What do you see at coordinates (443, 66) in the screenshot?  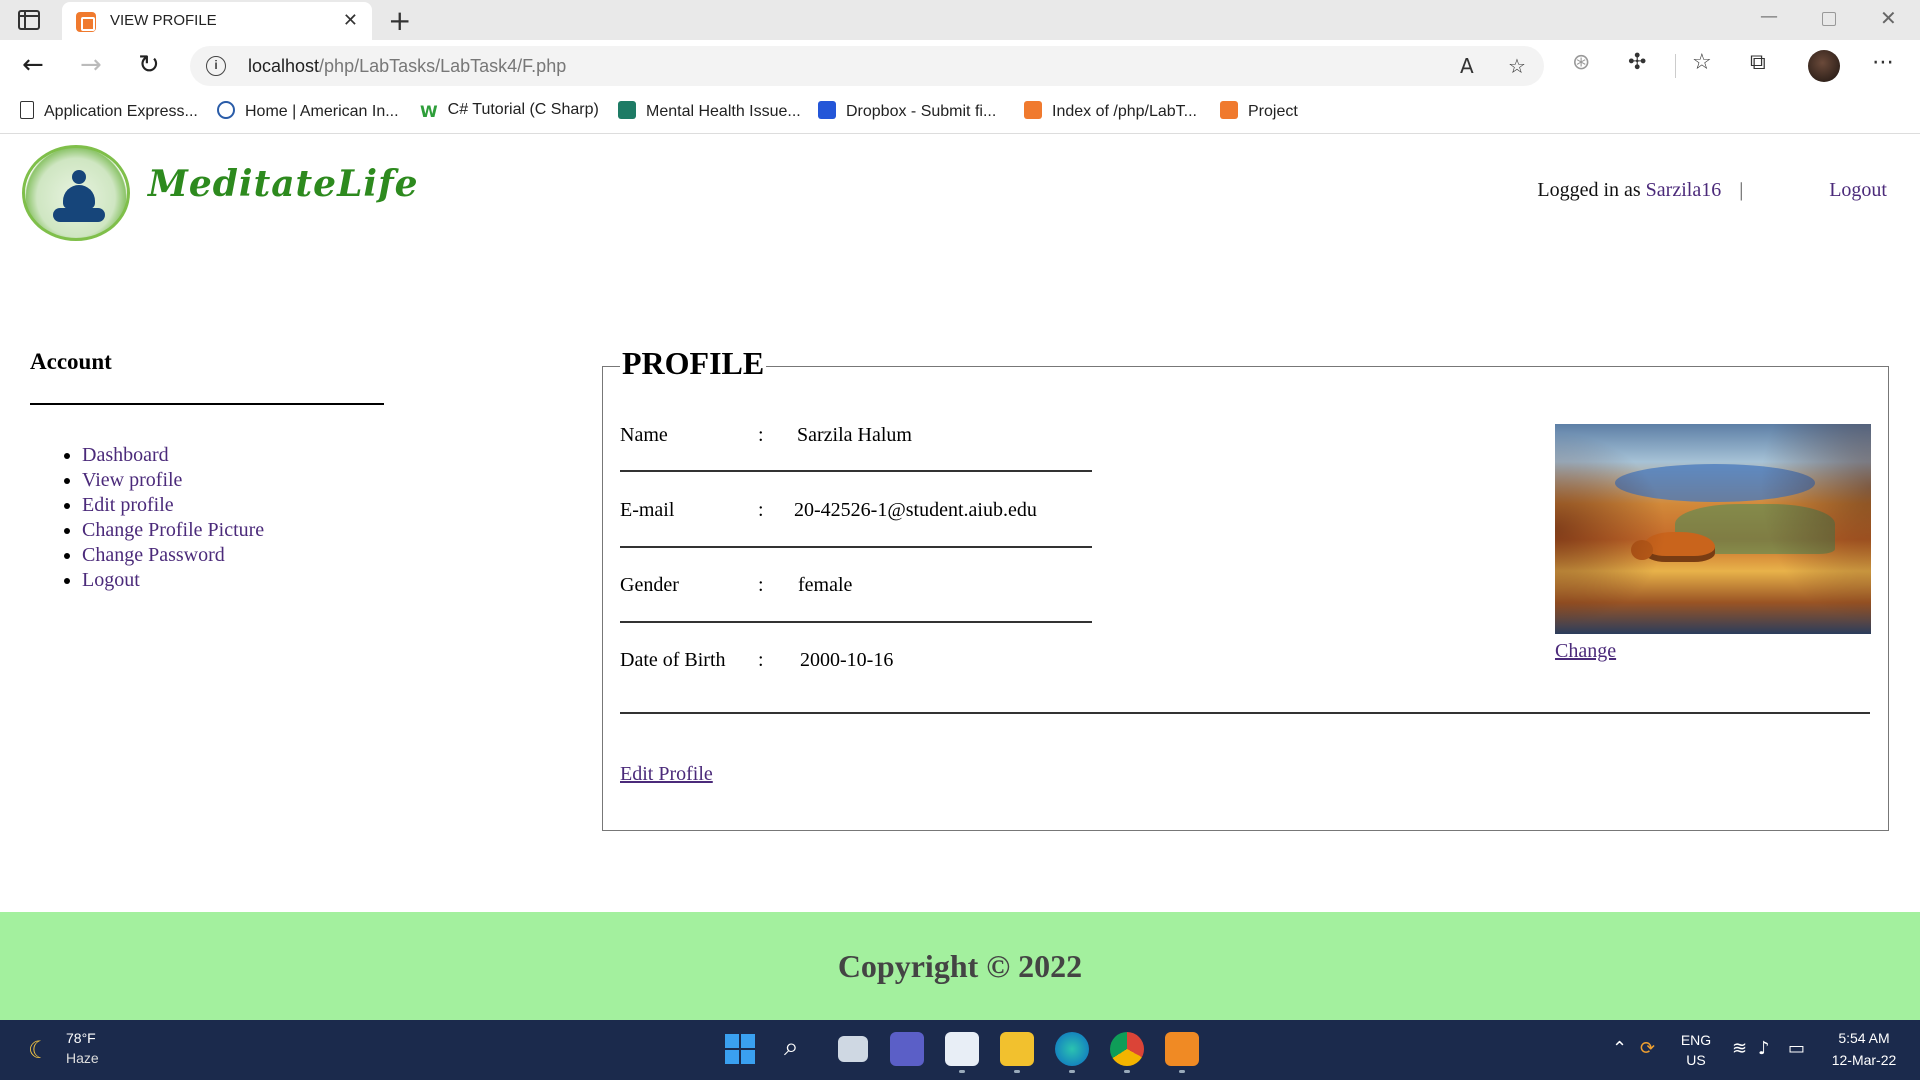 I see `url-path: /php/LabTasks/LabTask4/F.php` at bounding box center [443, 66].